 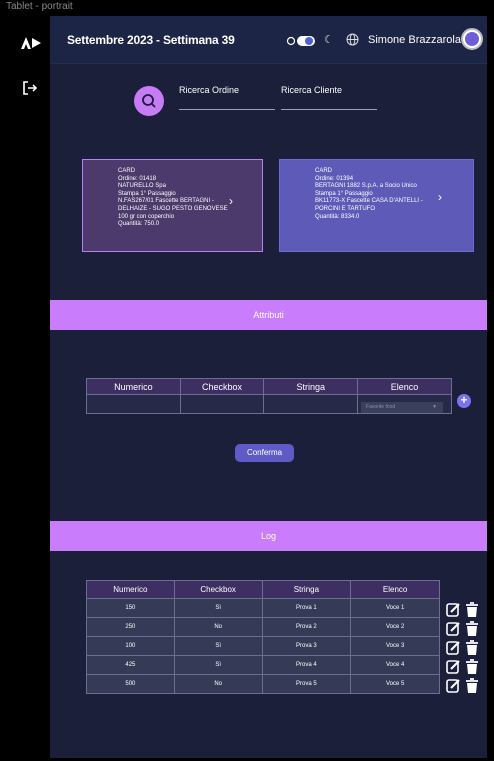 I want to click on table-cell: 100, so click(x=130, y=646).